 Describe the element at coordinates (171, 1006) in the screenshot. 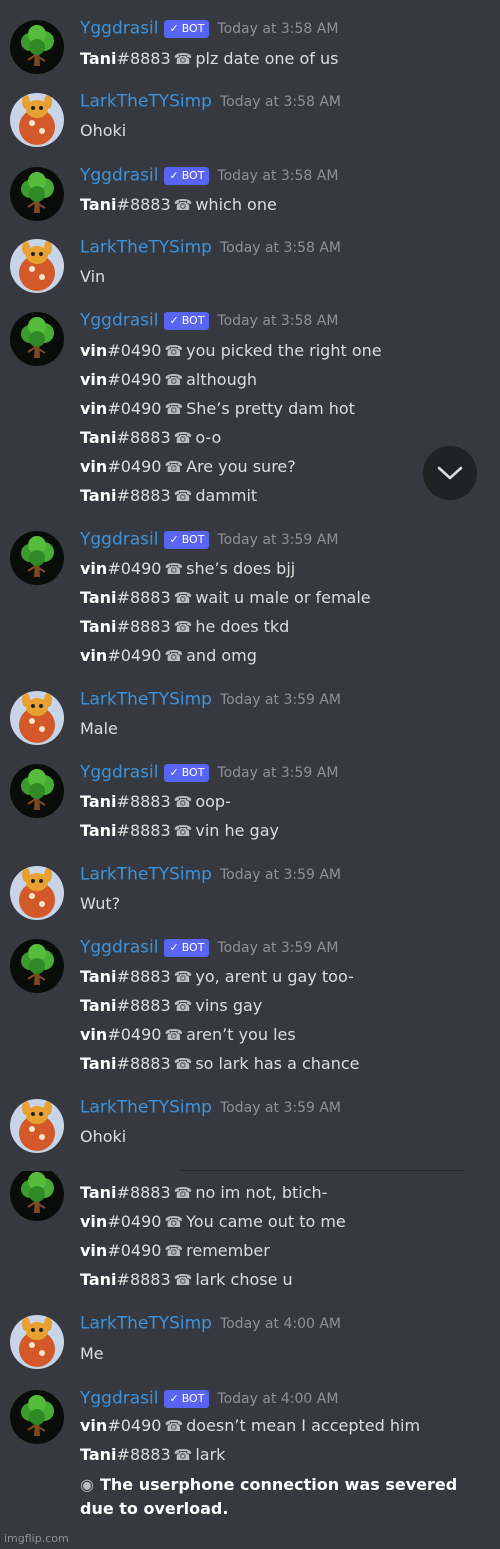

I see `relayed-message: Tani#8883 ☎ vins gay` at that location.